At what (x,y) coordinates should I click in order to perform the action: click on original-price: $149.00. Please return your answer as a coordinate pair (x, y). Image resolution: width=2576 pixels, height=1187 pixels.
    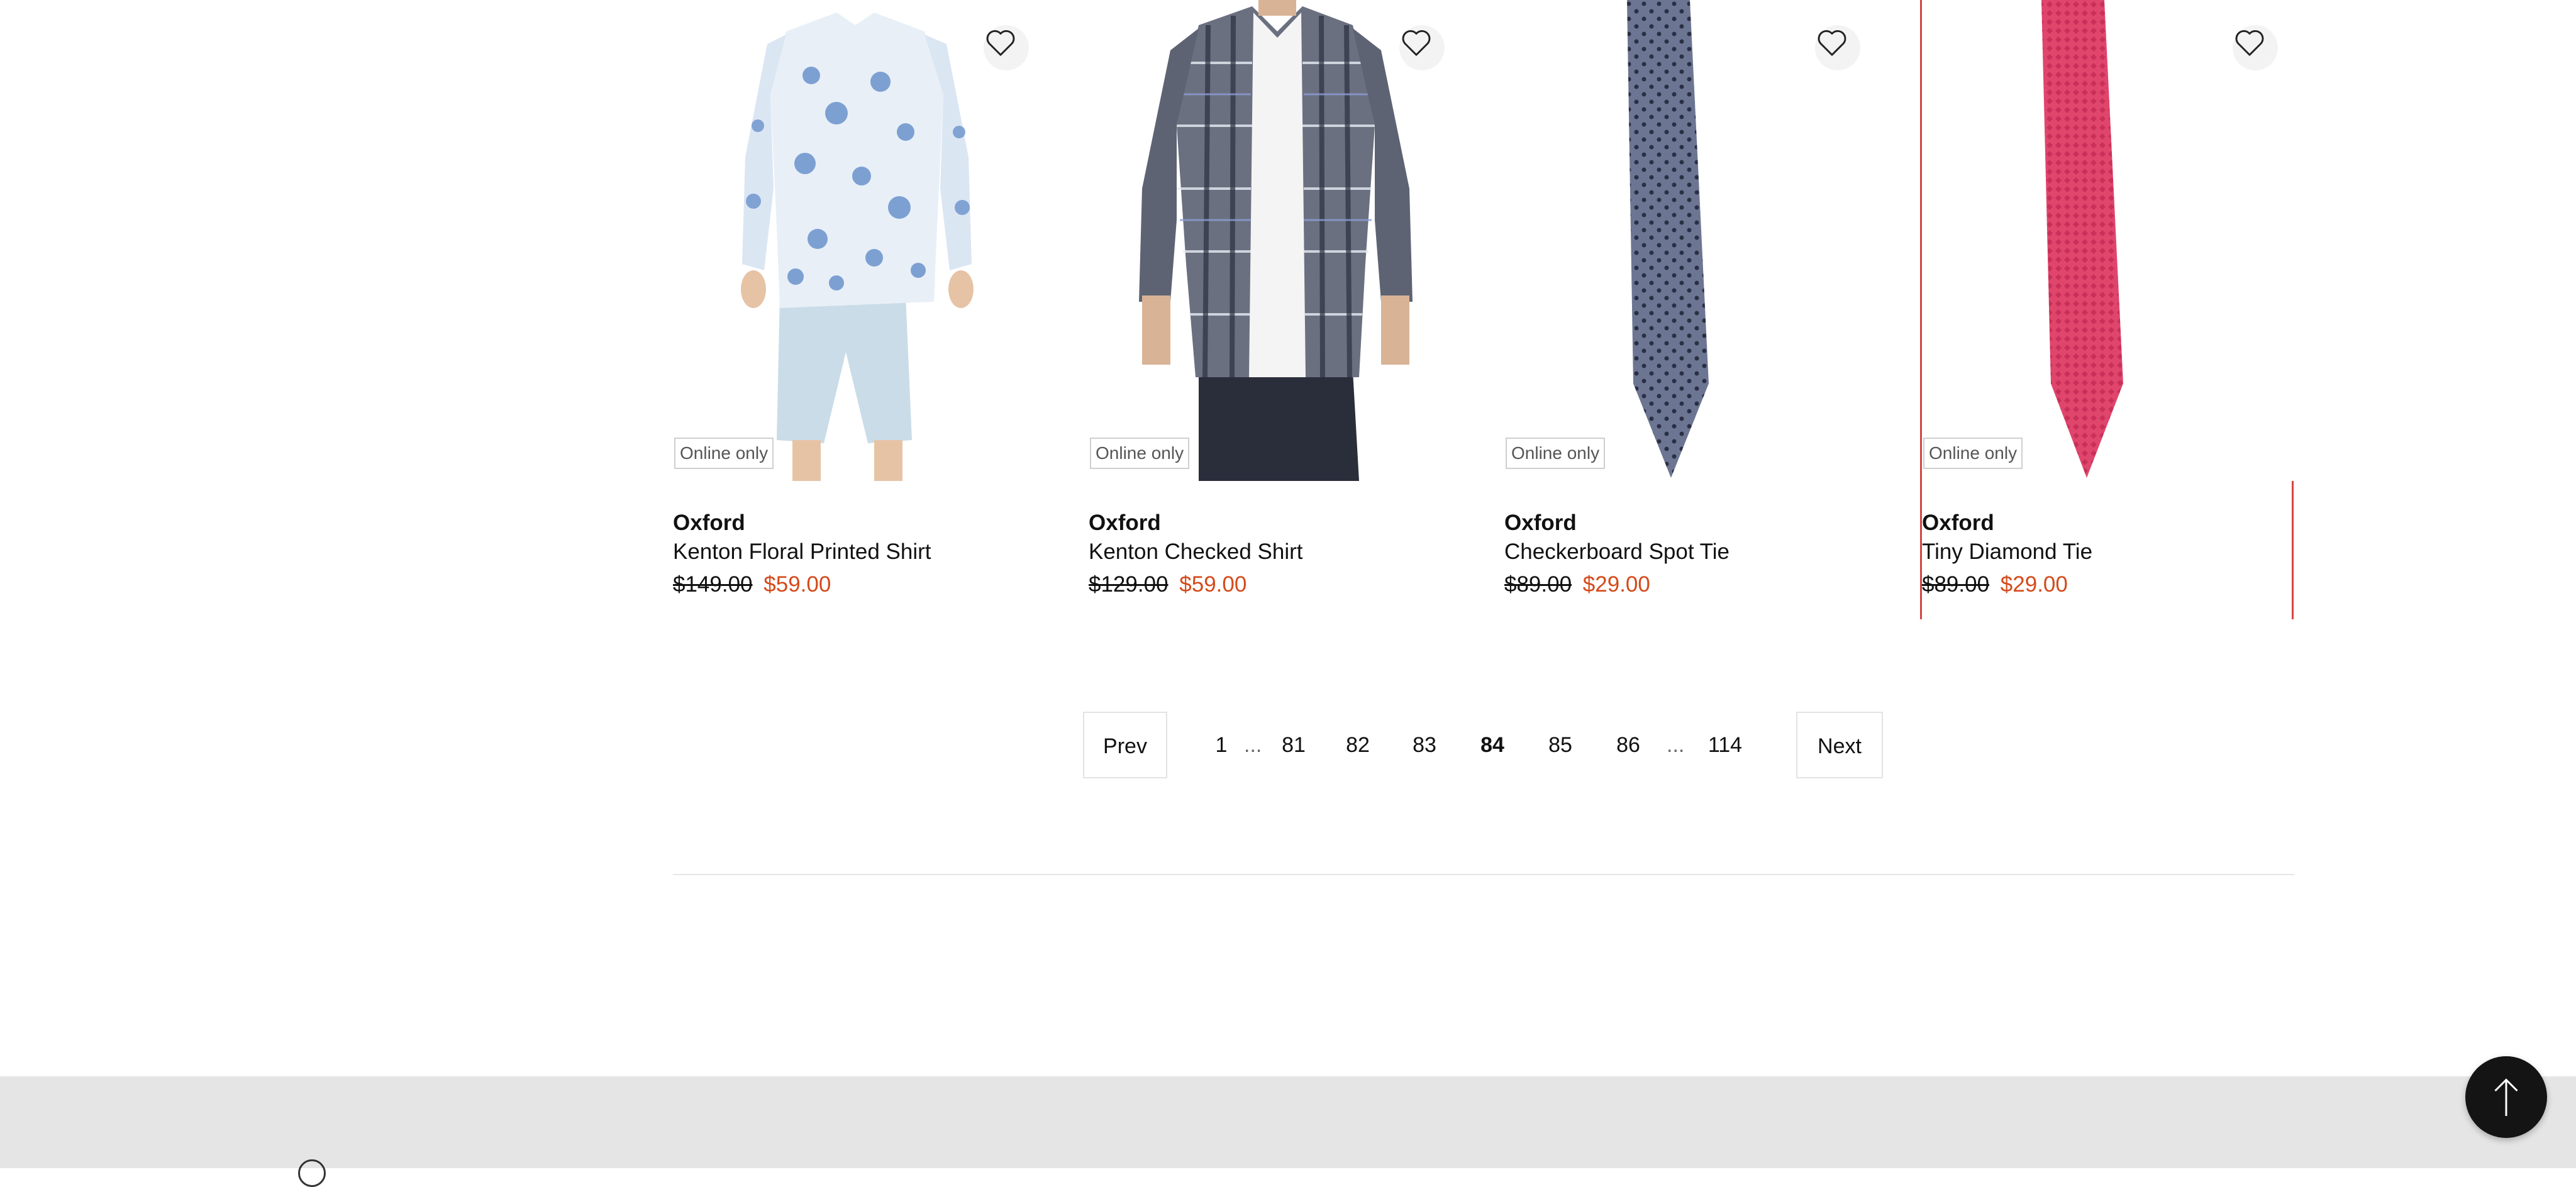
    Looking at the image, I should click on (713, 584).